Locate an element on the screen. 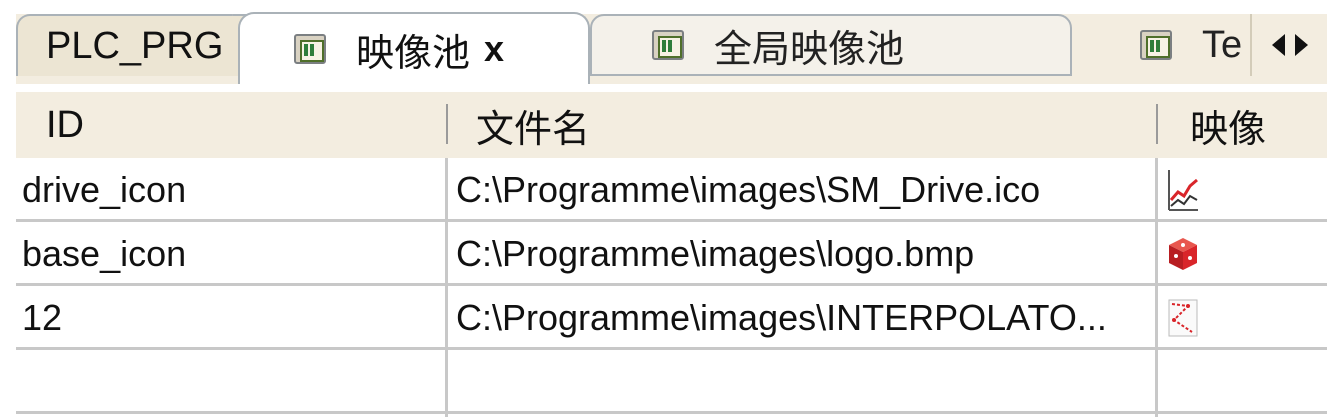 Image resolution: width=1327 pixels, height=417 pixels. cell-id: base_icon is located at coordinates (104, 253).